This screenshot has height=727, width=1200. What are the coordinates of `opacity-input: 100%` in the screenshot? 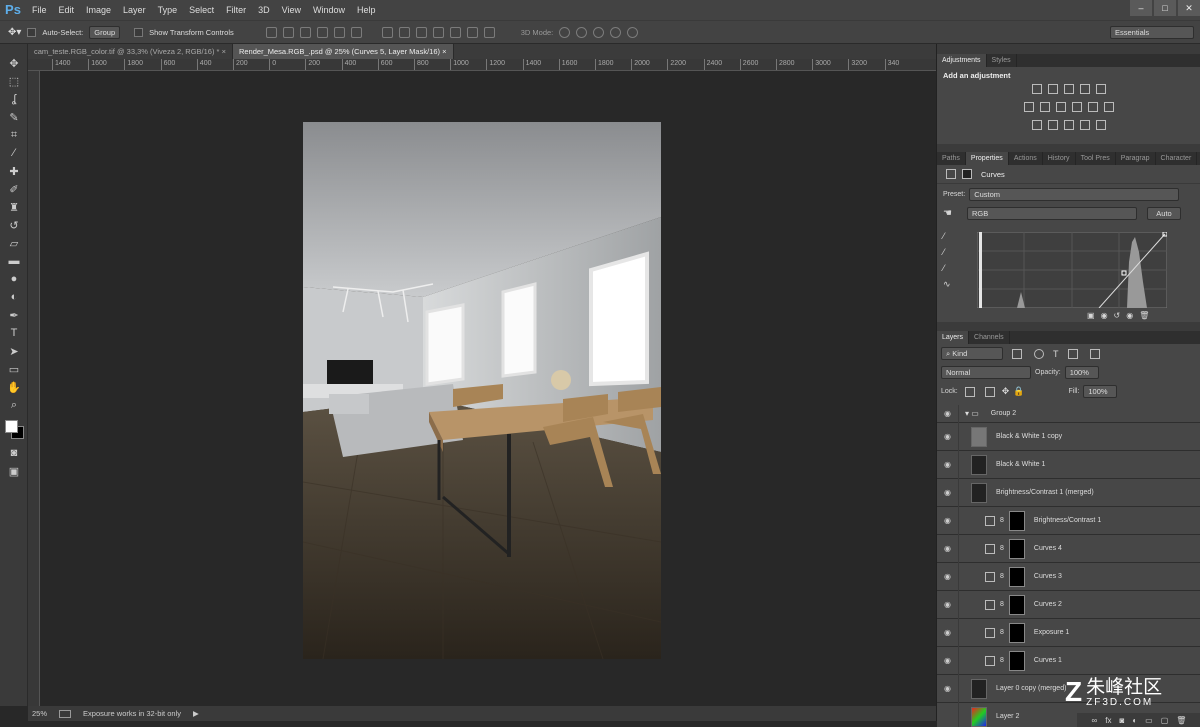 It's located at (1082, 372).